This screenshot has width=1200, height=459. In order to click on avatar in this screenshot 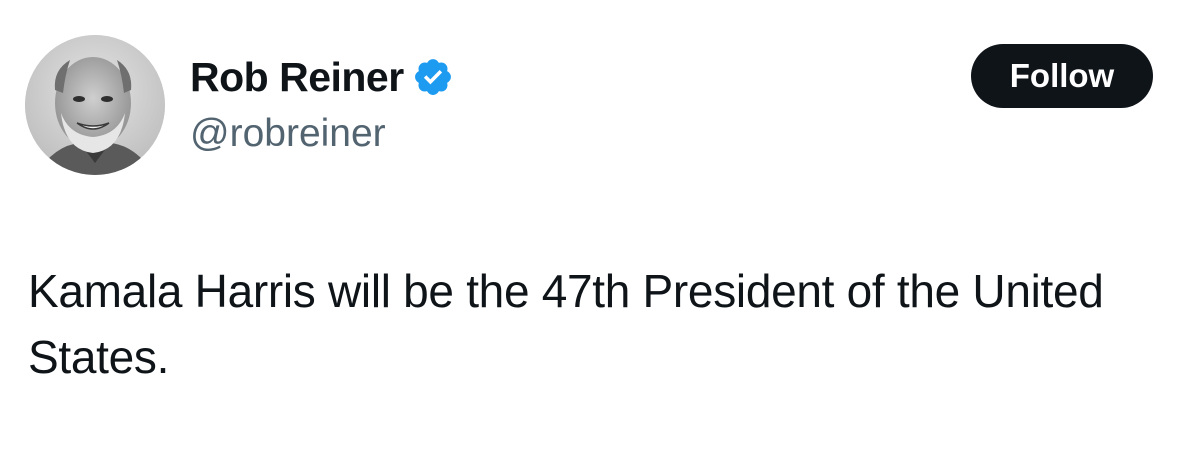, I will do `click(95, 105)`.